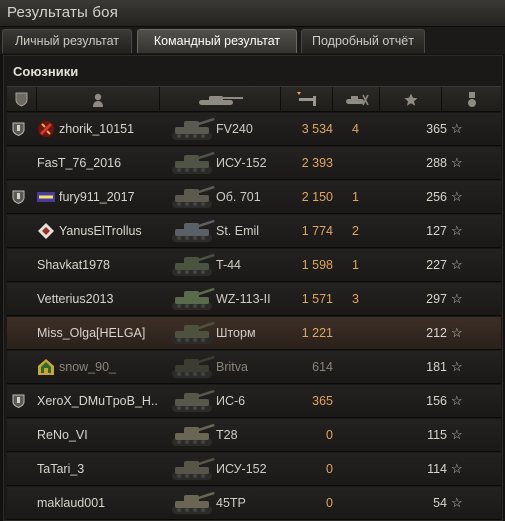 This screenshot has height=521, width=505. Describe the element at coordinates (252, 13) in the screenshot. I see `window-title-bar: Результаты боя` at that location.